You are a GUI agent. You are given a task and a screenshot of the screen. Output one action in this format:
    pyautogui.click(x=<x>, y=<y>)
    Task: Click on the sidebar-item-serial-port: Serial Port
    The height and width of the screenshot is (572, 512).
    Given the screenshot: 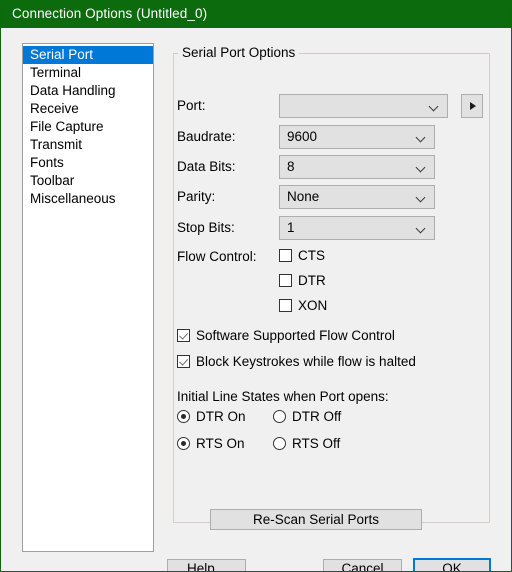 What is the action you would take?
    pyautogui.click(x=88, y=55)
    